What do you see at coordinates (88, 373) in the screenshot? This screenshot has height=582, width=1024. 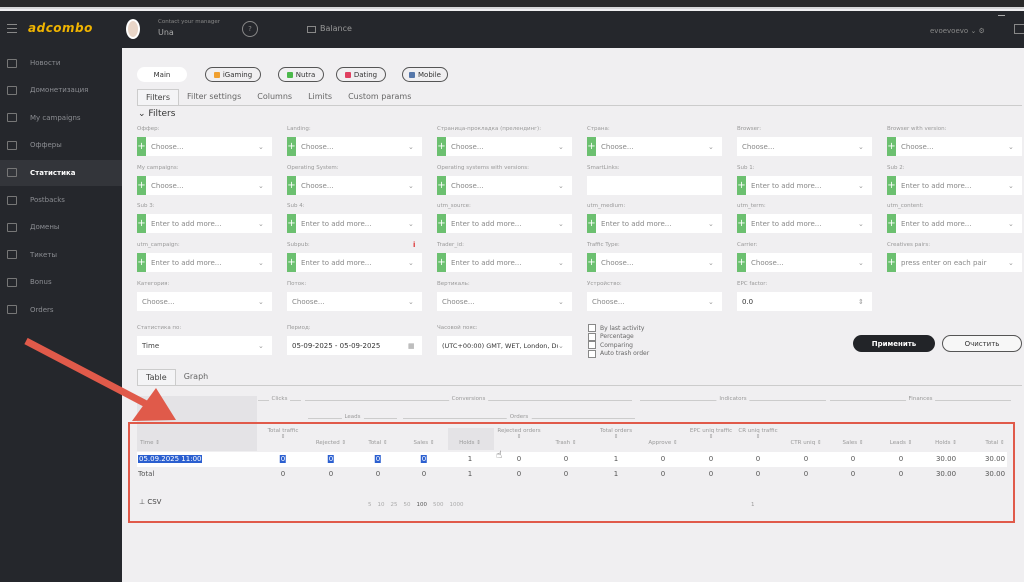 I see `arrow-shaft` at bounding box center [88, 373].